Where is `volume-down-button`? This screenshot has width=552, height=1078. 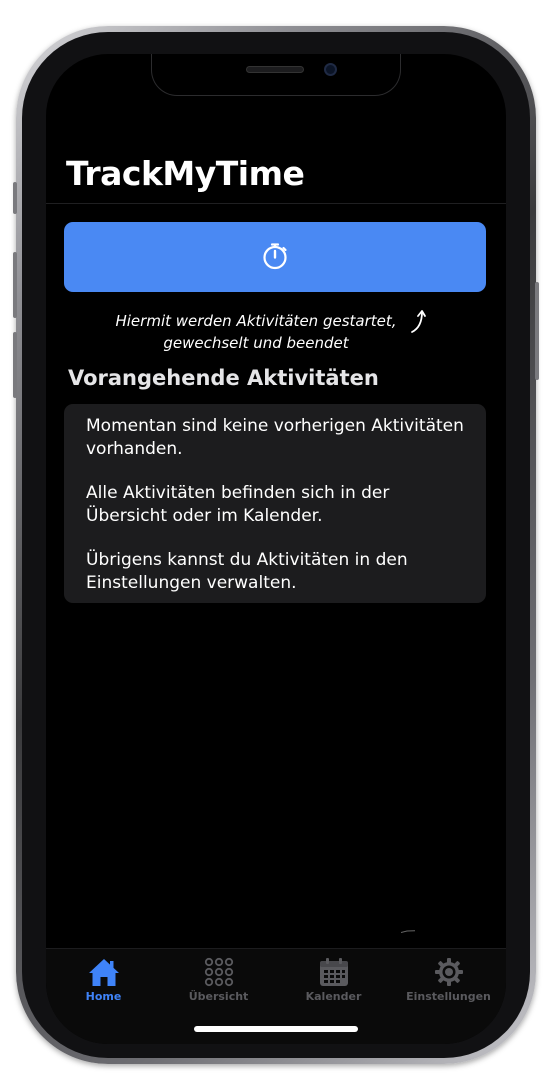
volume-down-button is located at coordinates (15, 365).